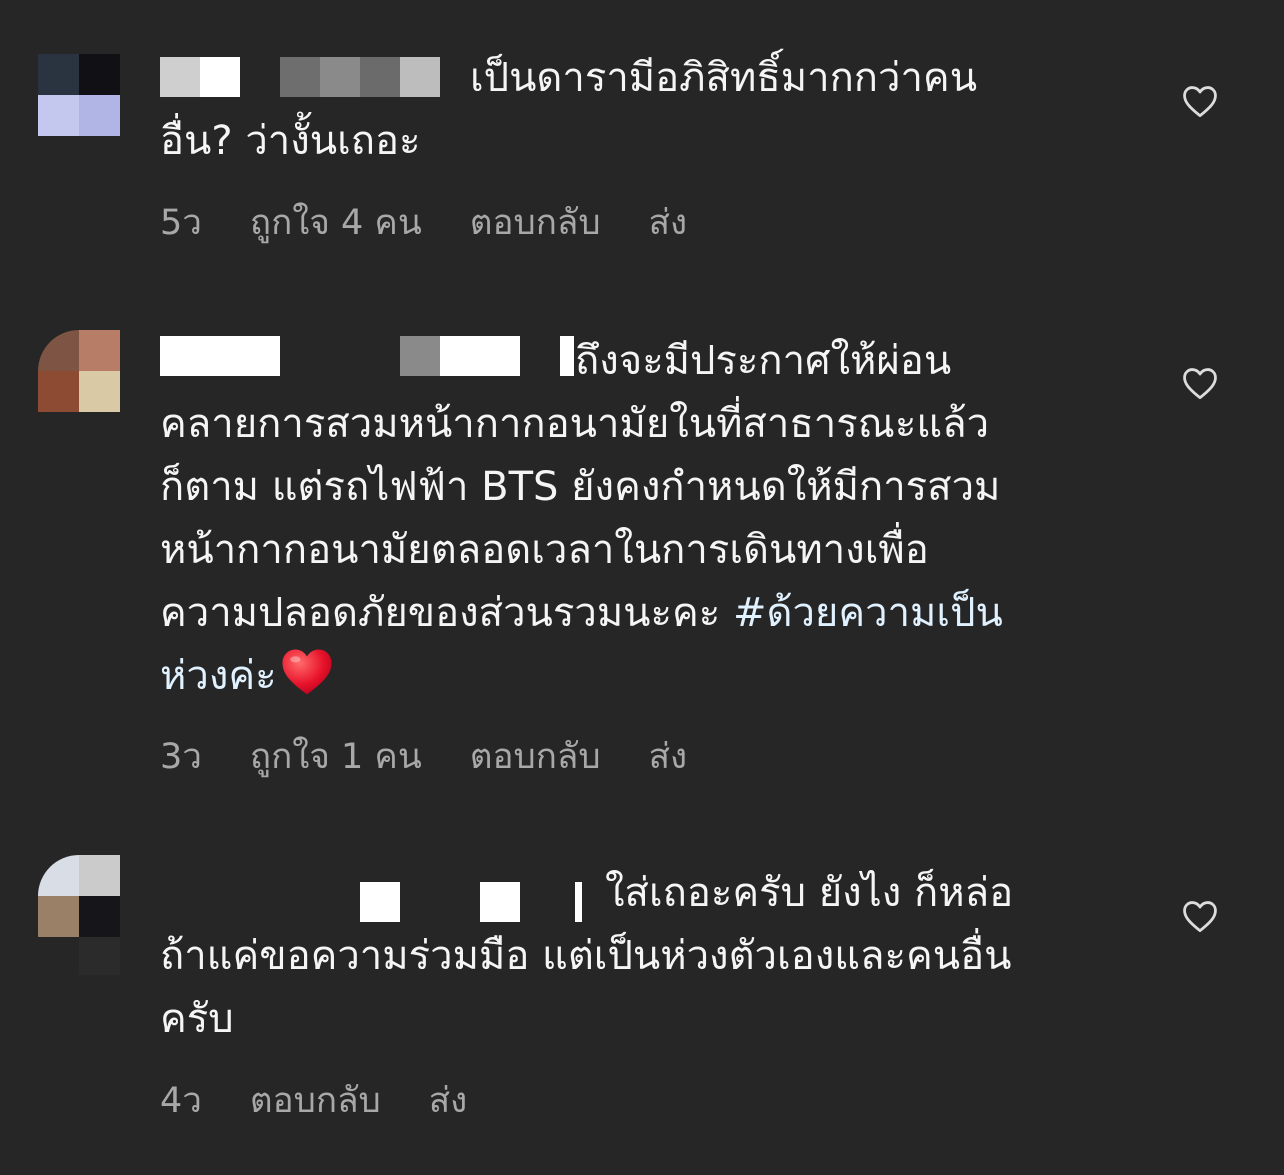 The height and width of the screenshot is (1175, 1284). I want to click on comment-text-line: ครับ, so click(197, 1019).